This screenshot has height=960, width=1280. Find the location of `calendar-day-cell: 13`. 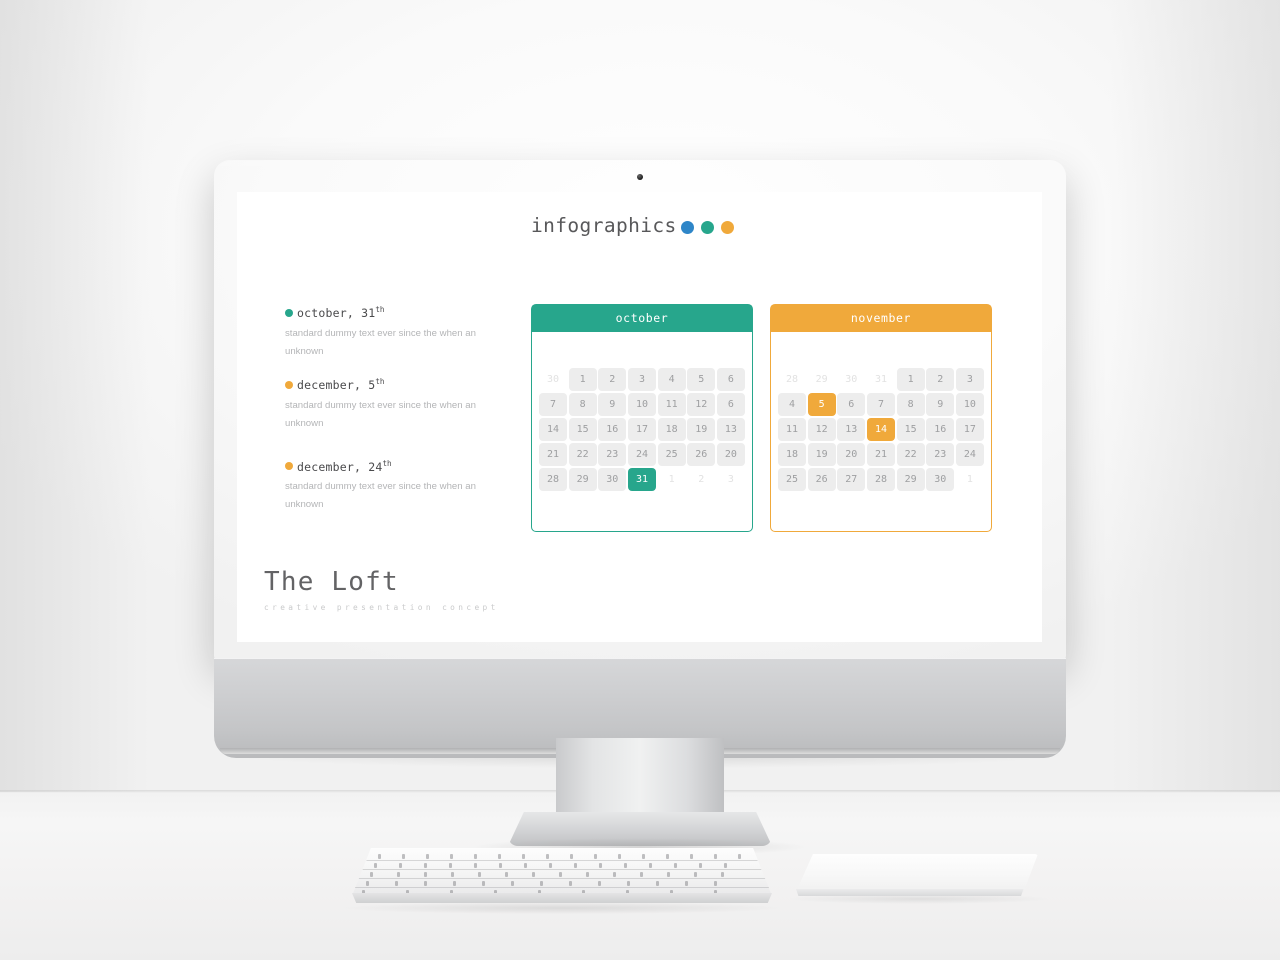

calendar-day-cell: 13 is located at coordinates (730, 429).